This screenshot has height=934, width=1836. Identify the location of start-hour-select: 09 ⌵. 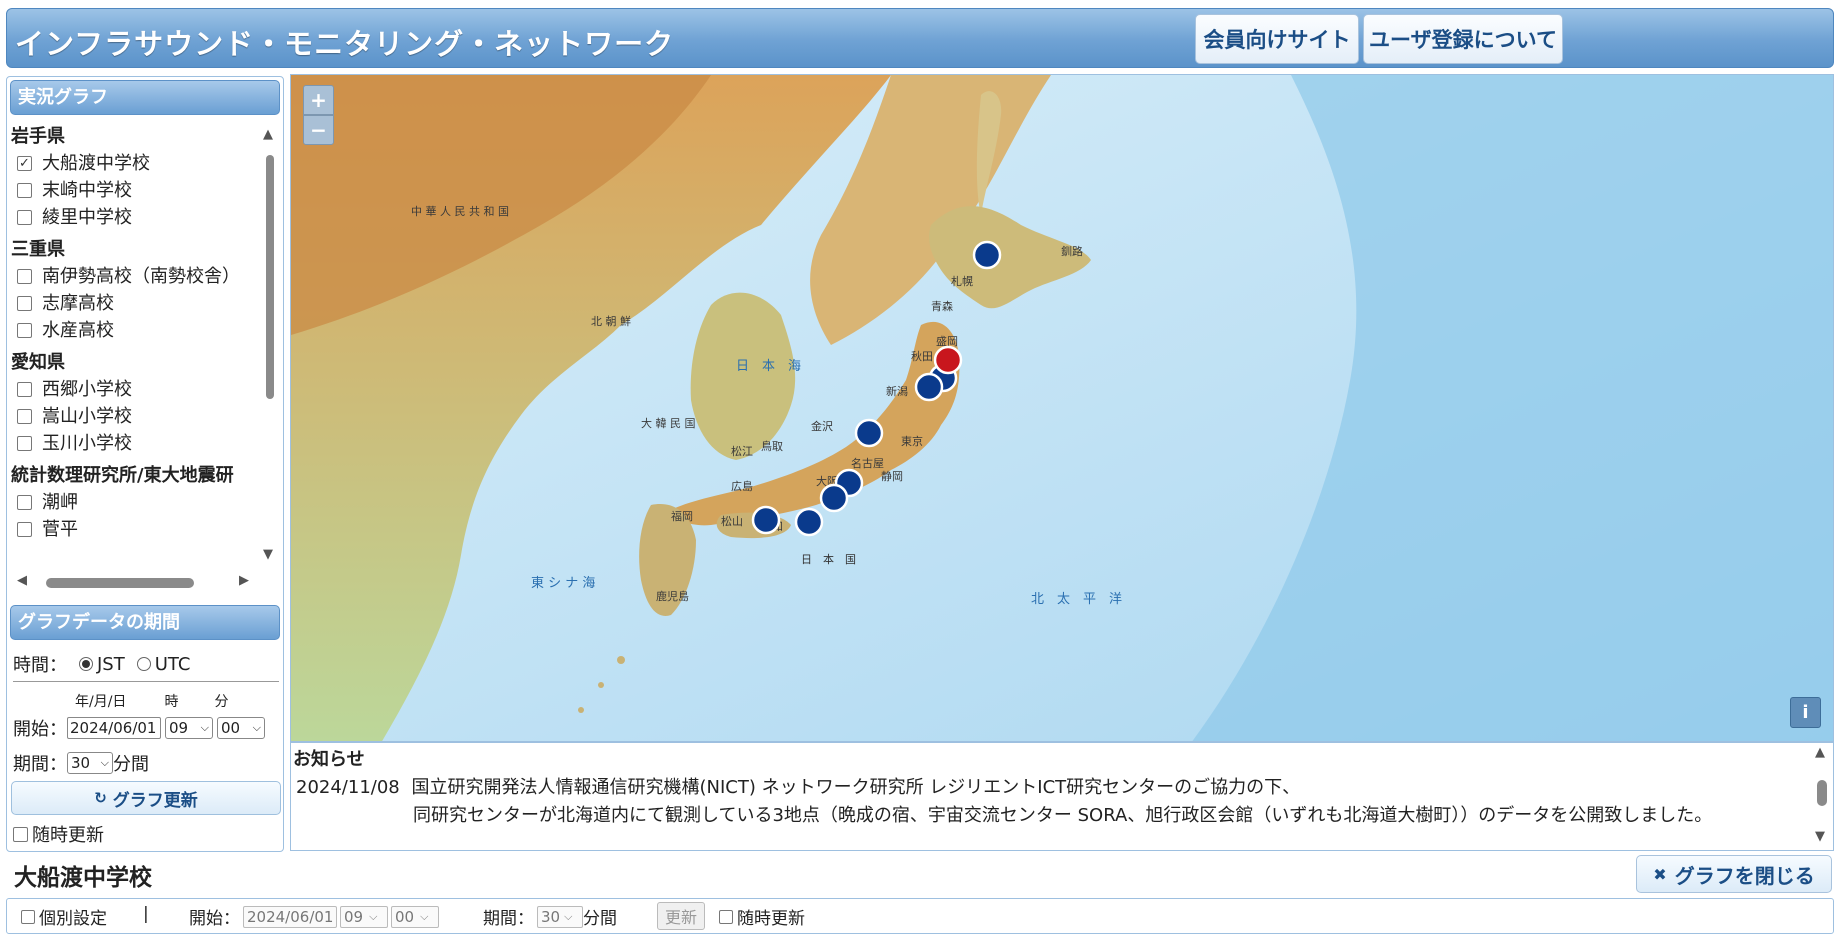
(189, 728).